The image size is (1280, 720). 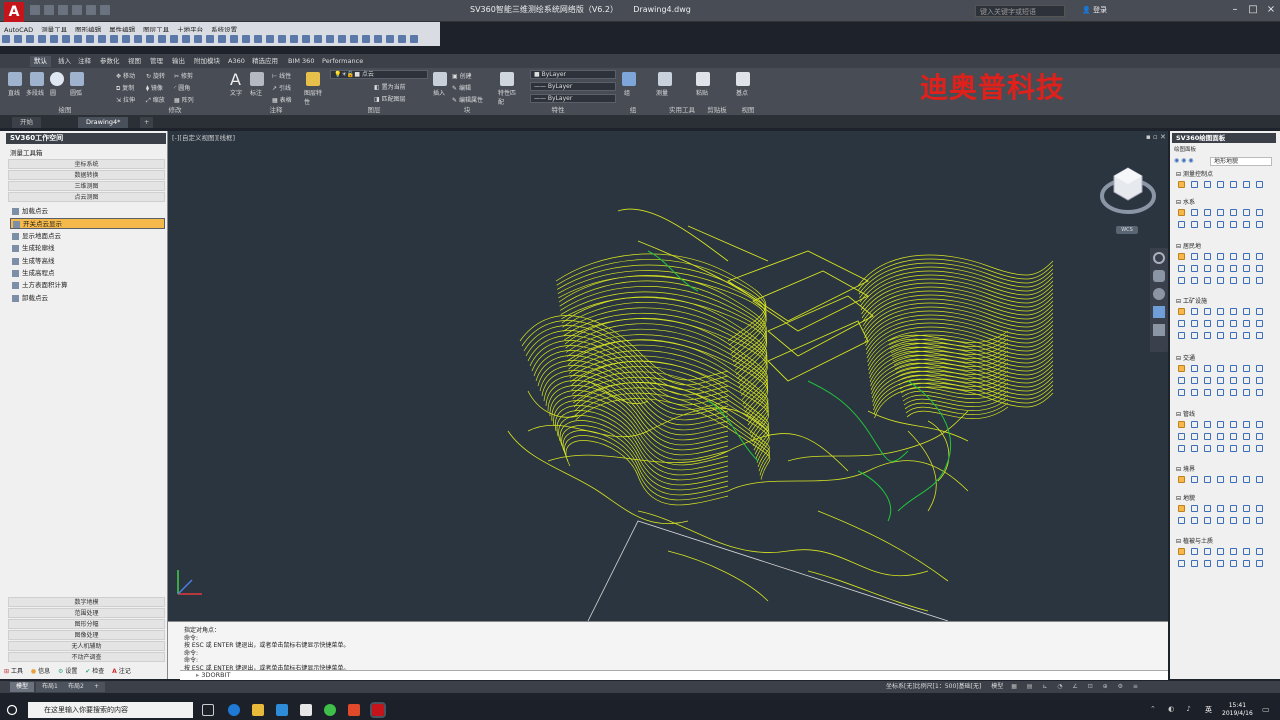 I want to click on pan-icon, so click(x=1159, y=276).